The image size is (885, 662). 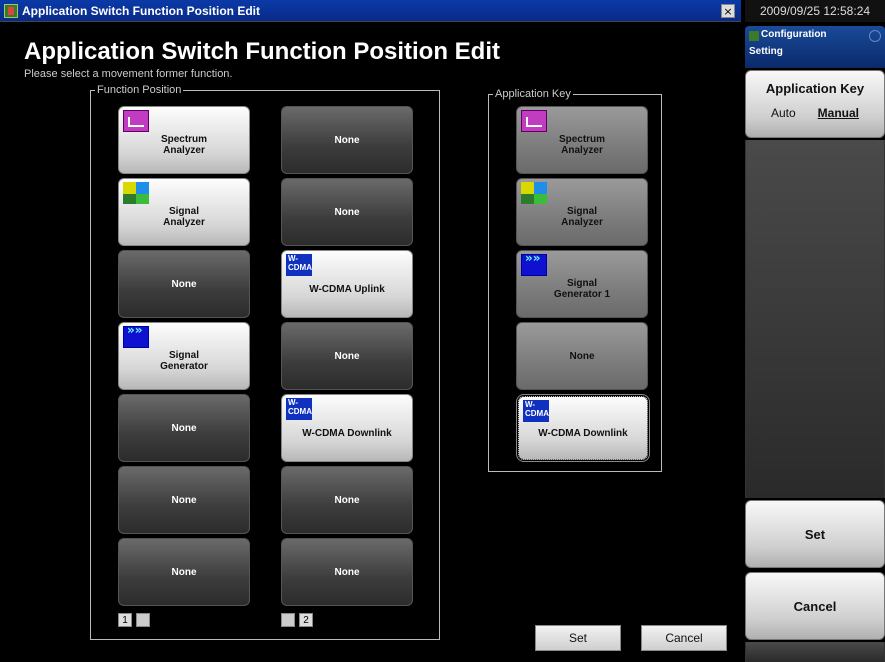 I want to click on function-slot-1-1: Spectrum Analyzer, so click(x=184, y=140).